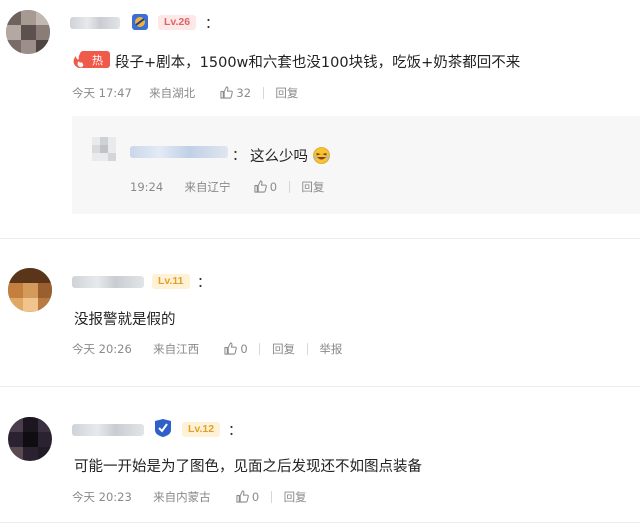  Describe the element at coordinates (182, 497) in the screenshot. I see `comment-location: 来自内蒙古` at that location.